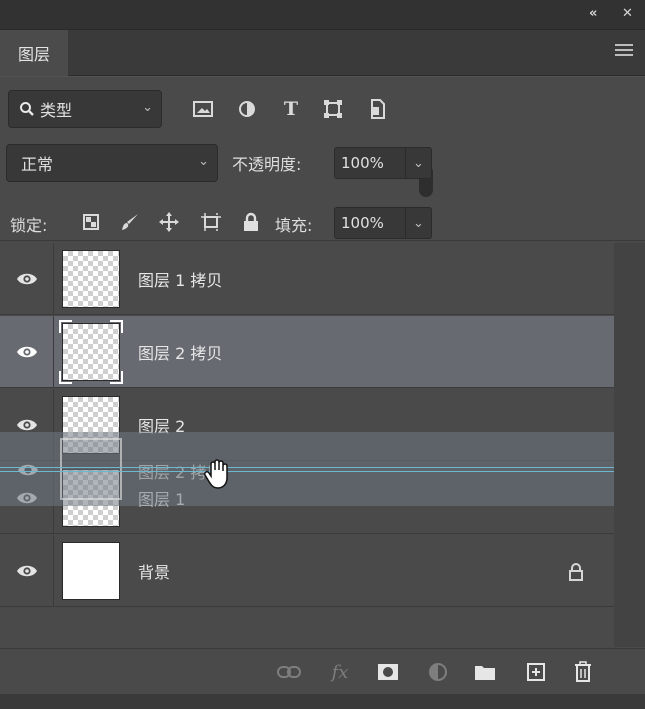 The width and height of the screenshot is (645, 709). Describe the element at coordinates (251, 222) in the screenshot. I see `lock-all-icon` at that location.